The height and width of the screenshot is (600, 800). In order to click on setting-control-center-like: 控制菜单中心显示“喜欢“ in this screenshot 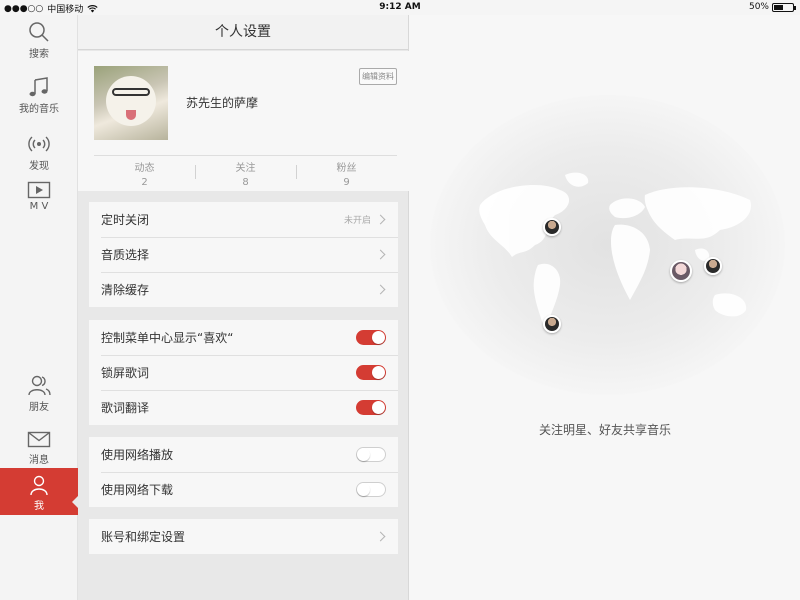, I will do `click(243, 337)`.